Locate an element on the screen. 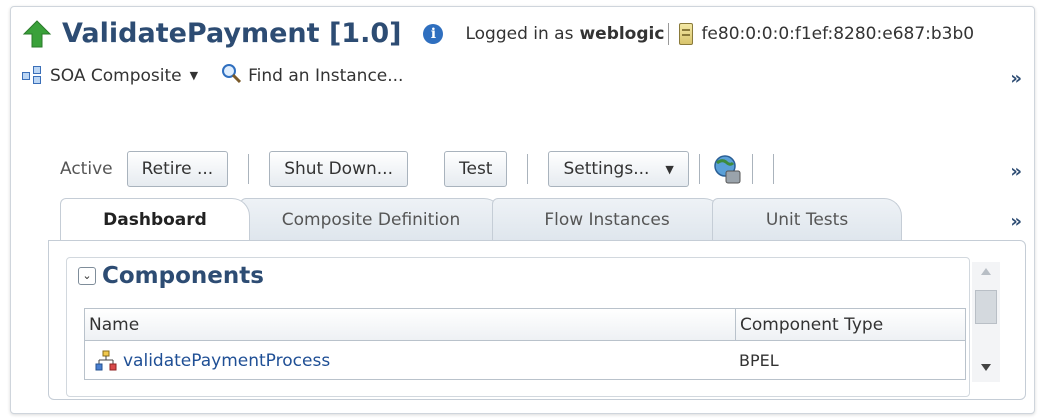  scroll-thumb is located at coordinates (986, 307).